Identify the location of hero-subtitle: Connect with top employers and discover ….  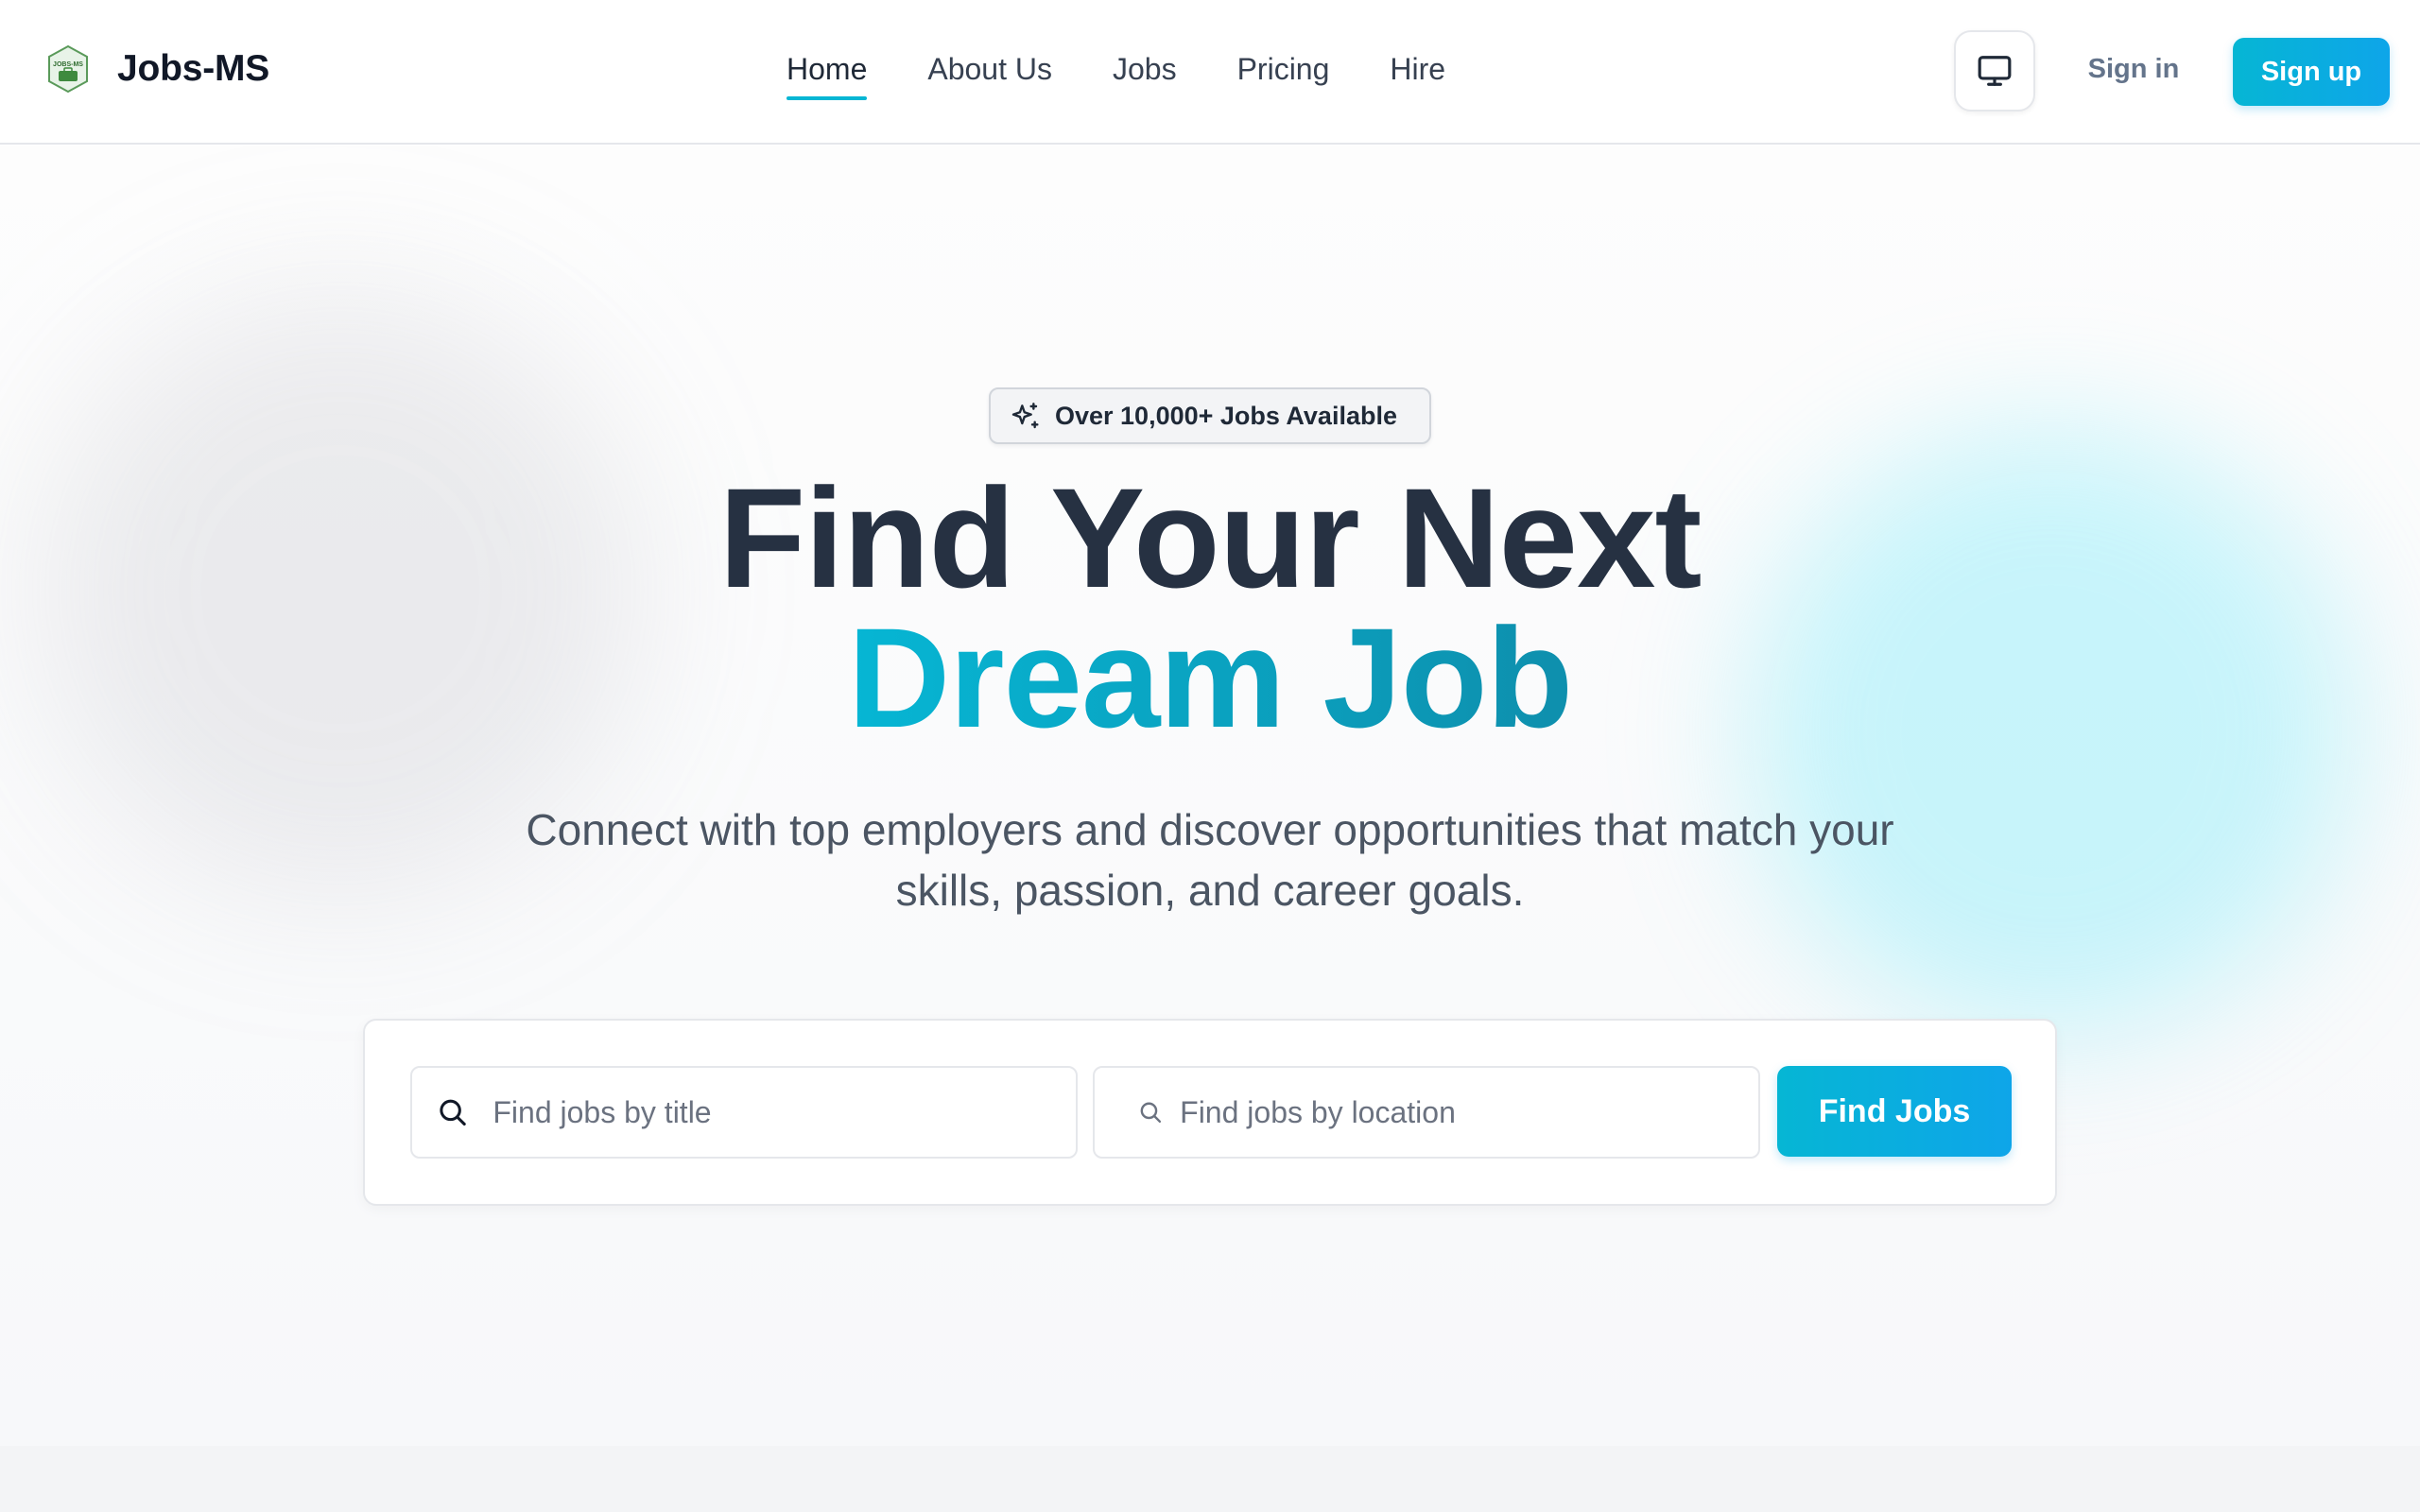
(1210, 859).